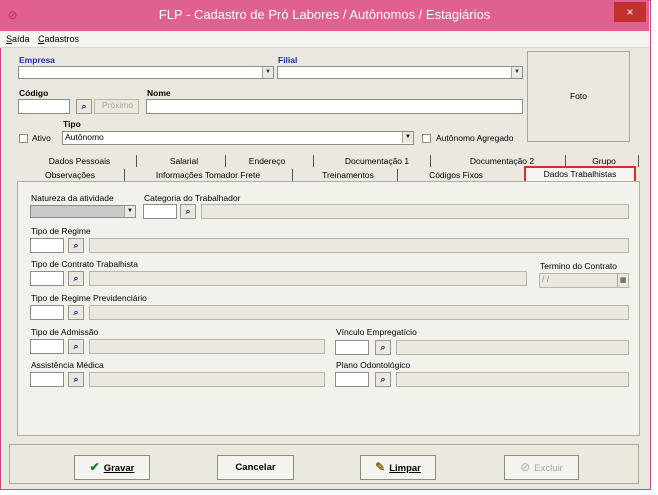 The image size is (658, 495). I want to click on tipo-select: Autônomo ▼, so click(238, 138).